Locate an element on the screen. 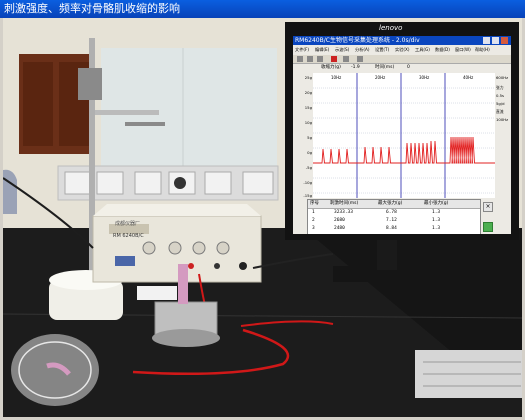 The image size is (525, 420). table-cell: 3233.33 is located at coordinates (343, 212).